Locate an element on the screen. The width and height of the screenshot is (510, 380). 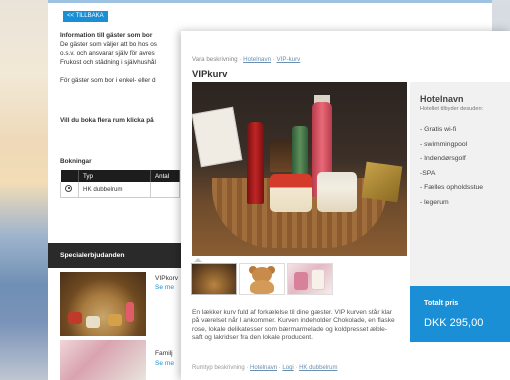
thumbnail-basket is located at coordinates (214, 279).